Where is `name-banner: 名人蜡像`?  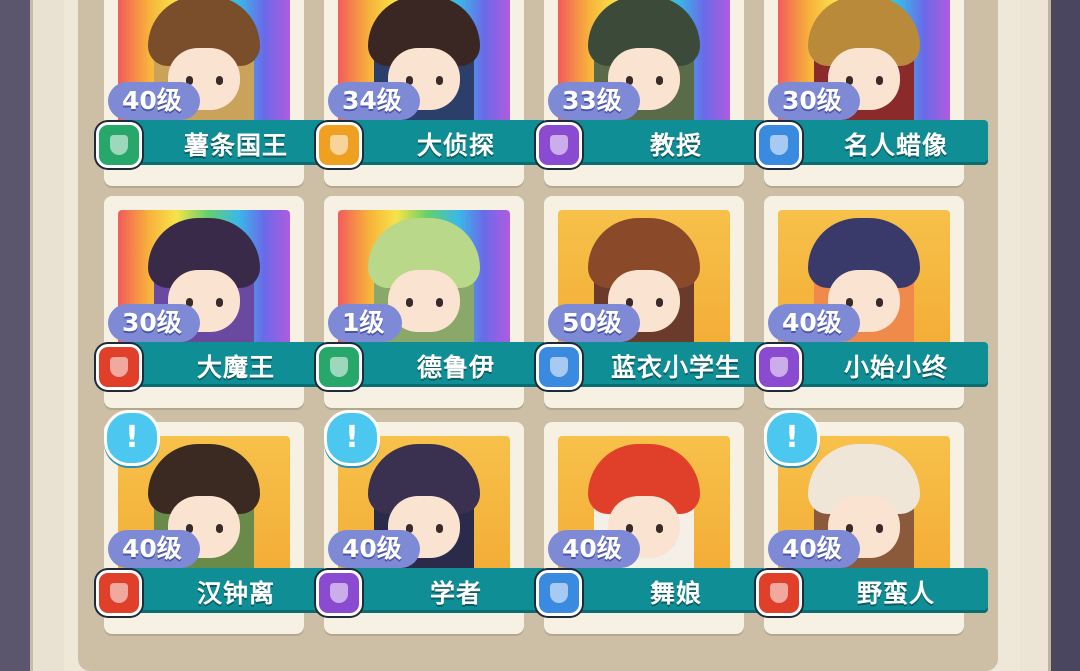 name-banner: 名人蜡像 is located at coordinates (882, 141).